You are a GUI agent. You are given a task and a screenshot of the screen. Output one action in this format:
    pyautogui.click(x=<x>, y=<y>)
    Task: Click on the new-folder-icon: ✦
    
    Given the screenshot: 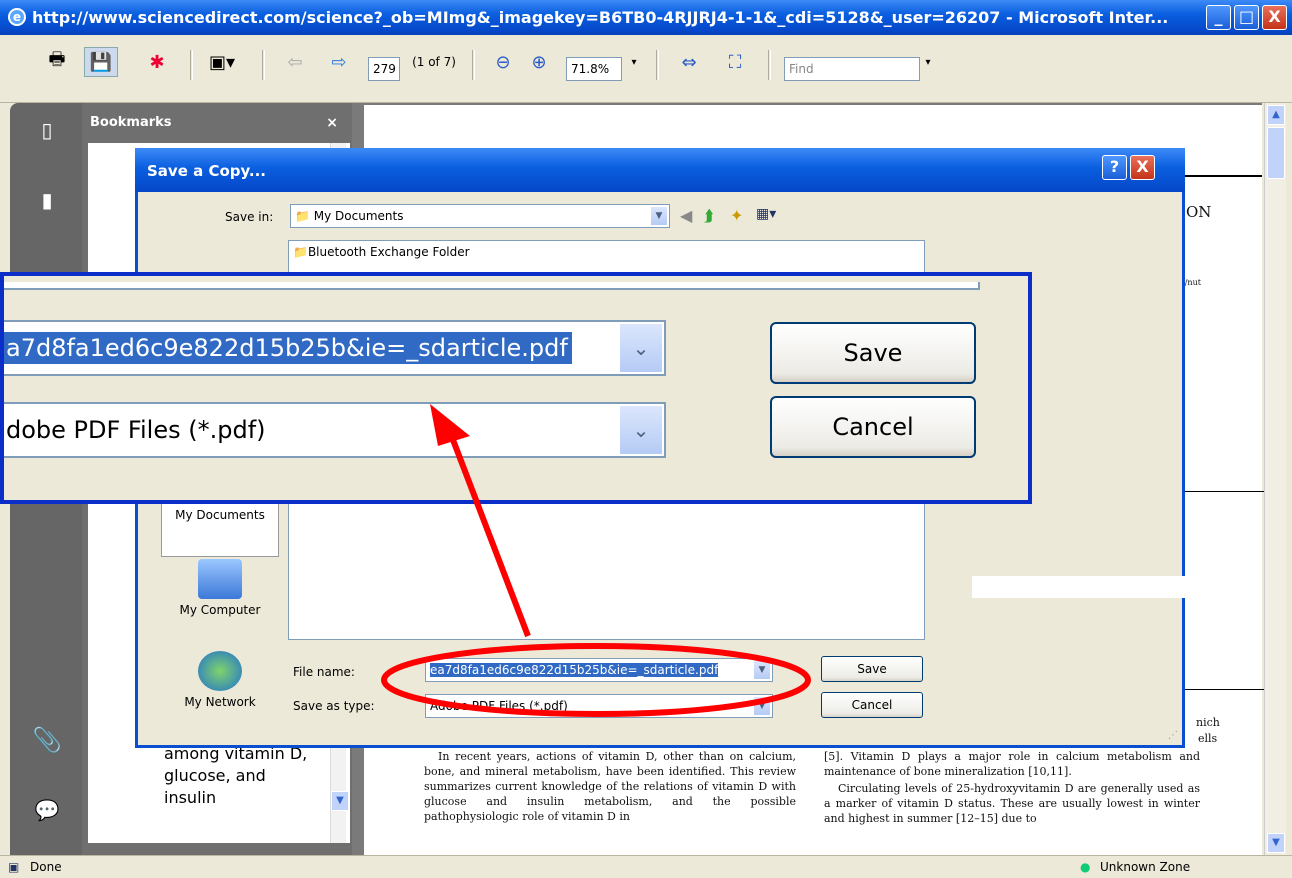 What is the action you would take?
    pyautogui.click(x=736, y=215)
    